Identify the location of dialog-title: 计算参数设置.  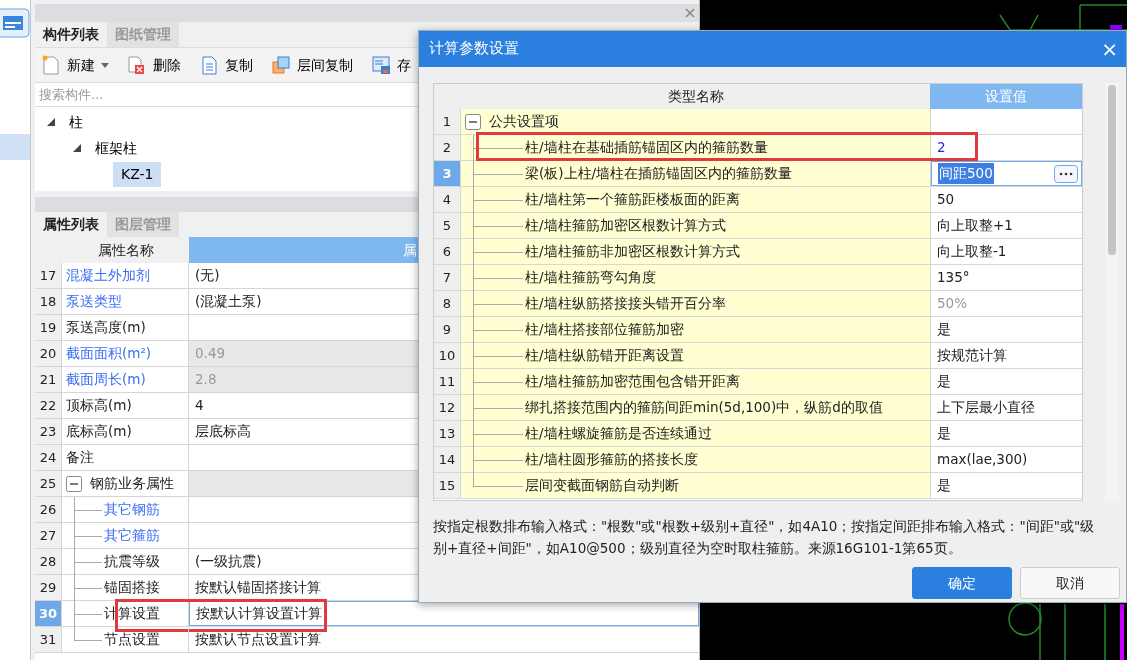
(474, 49).